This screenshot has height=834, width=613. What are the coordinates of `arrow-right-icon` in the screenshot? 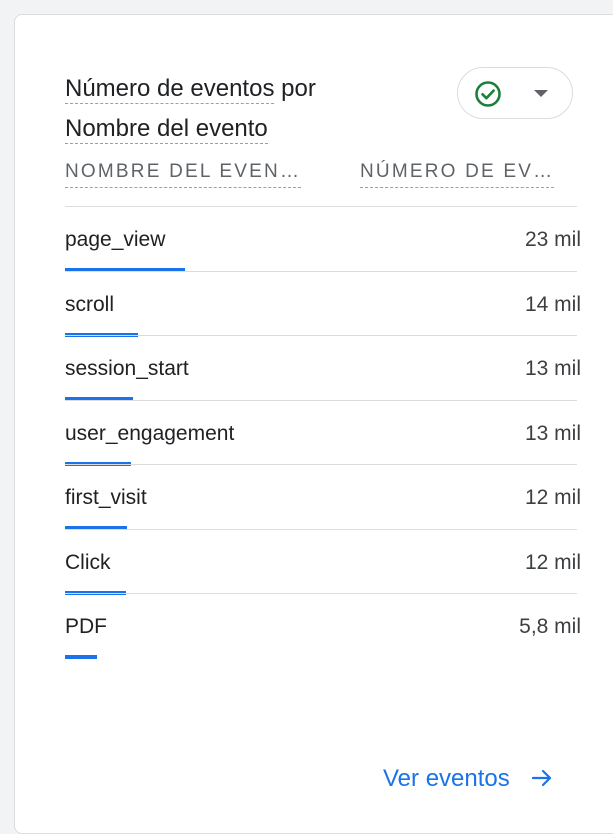 It's located at (542, 777).